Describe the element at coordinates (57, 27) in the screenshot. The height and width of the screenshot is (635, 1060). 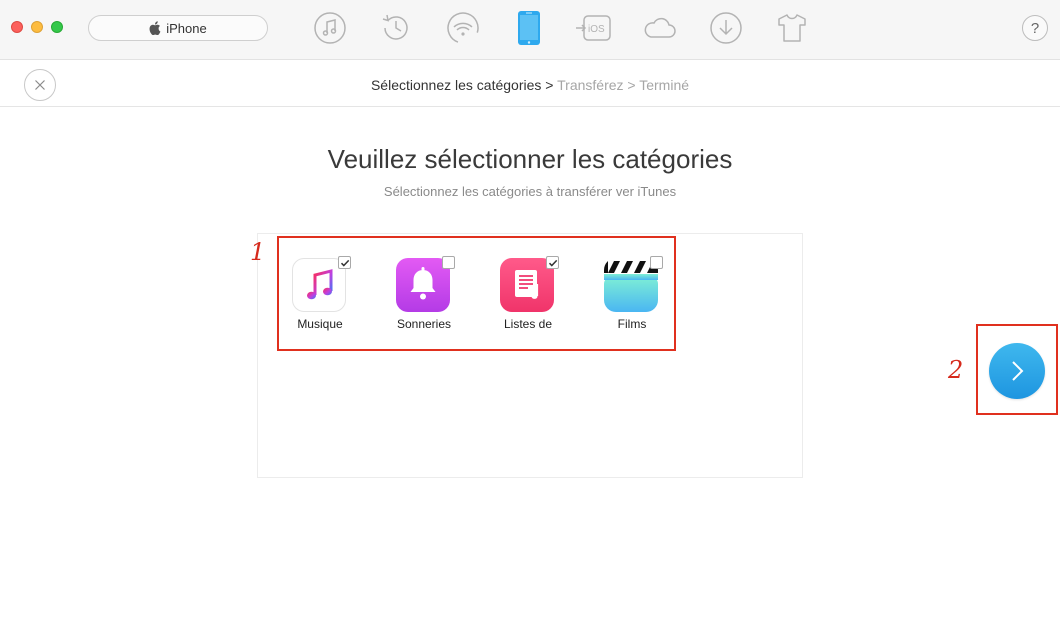
I see `zoom-window-button` at that location.